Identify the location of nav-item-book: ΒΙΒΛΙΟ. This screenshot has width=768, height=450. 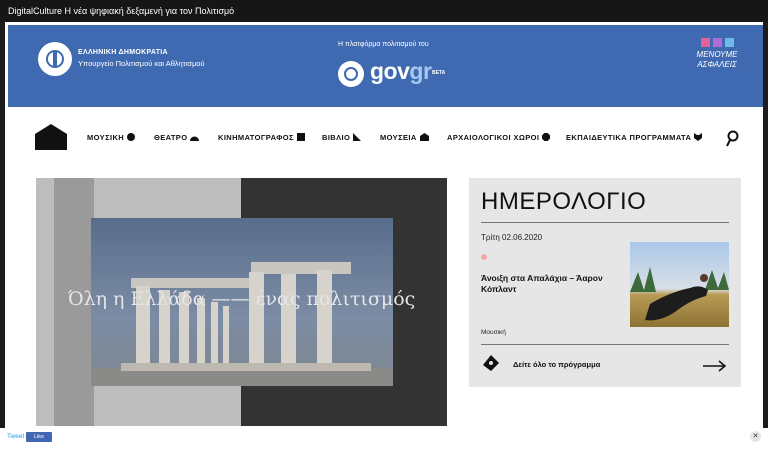
(342, 138).